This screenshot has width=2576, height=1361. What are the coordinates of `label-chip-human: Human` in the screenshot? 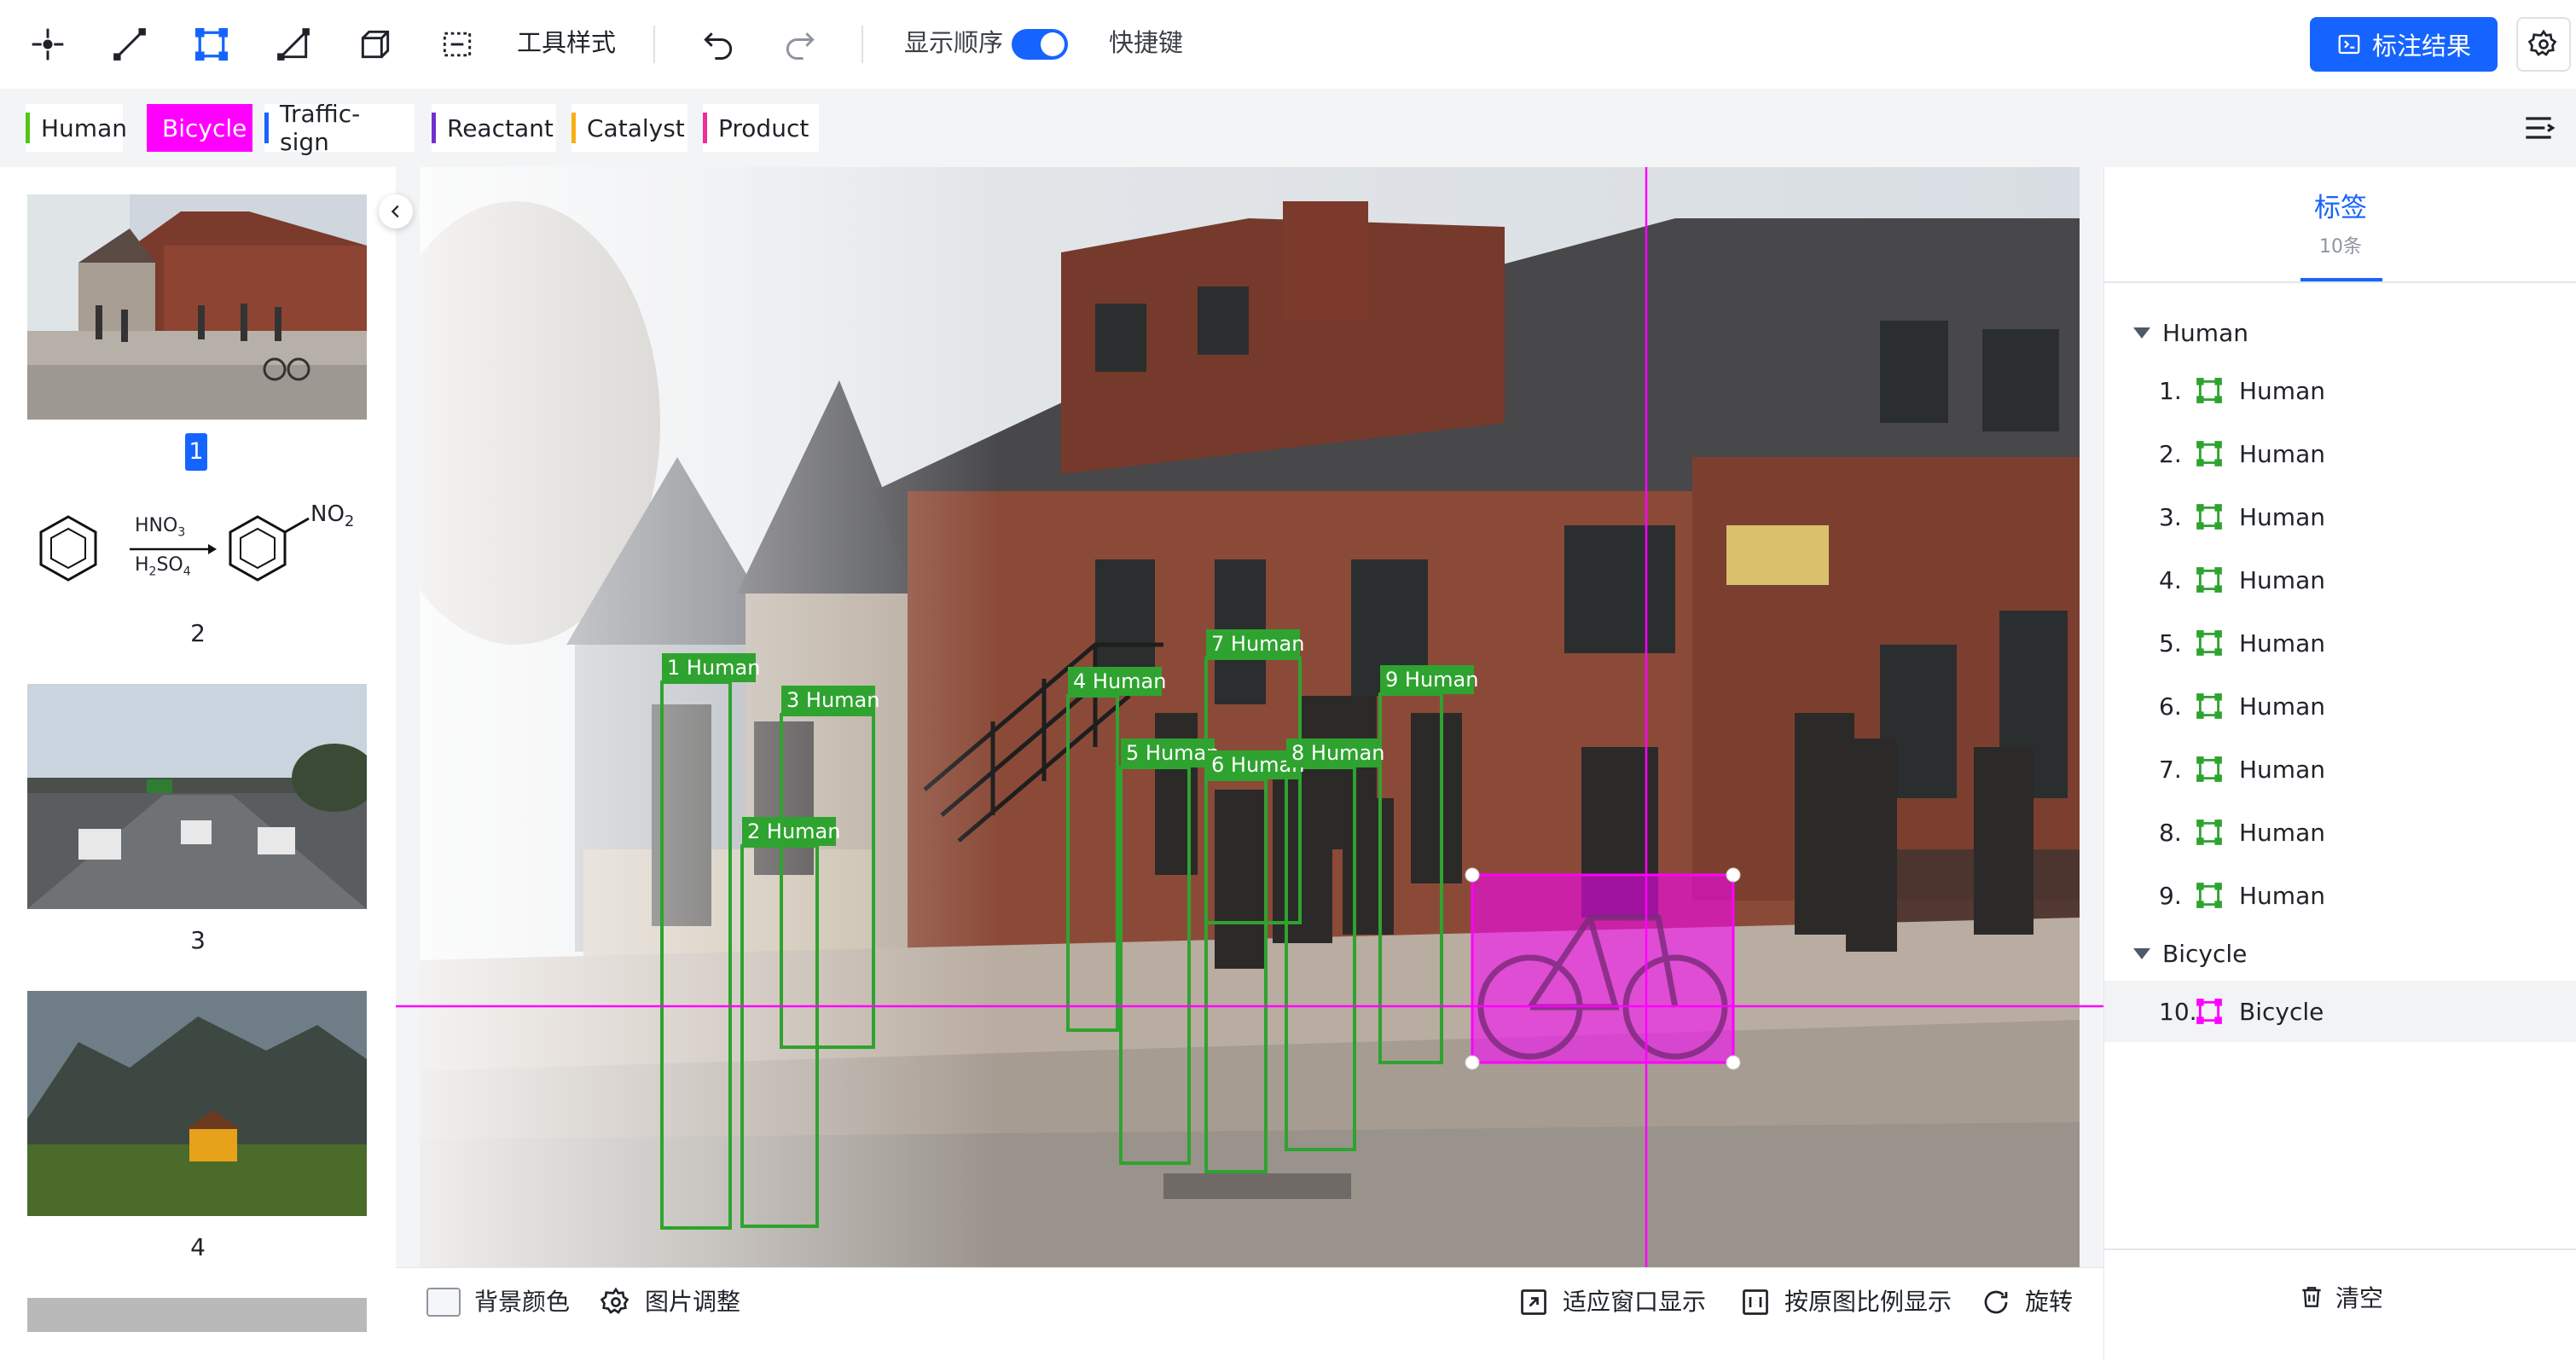 It's located at (76, 128).